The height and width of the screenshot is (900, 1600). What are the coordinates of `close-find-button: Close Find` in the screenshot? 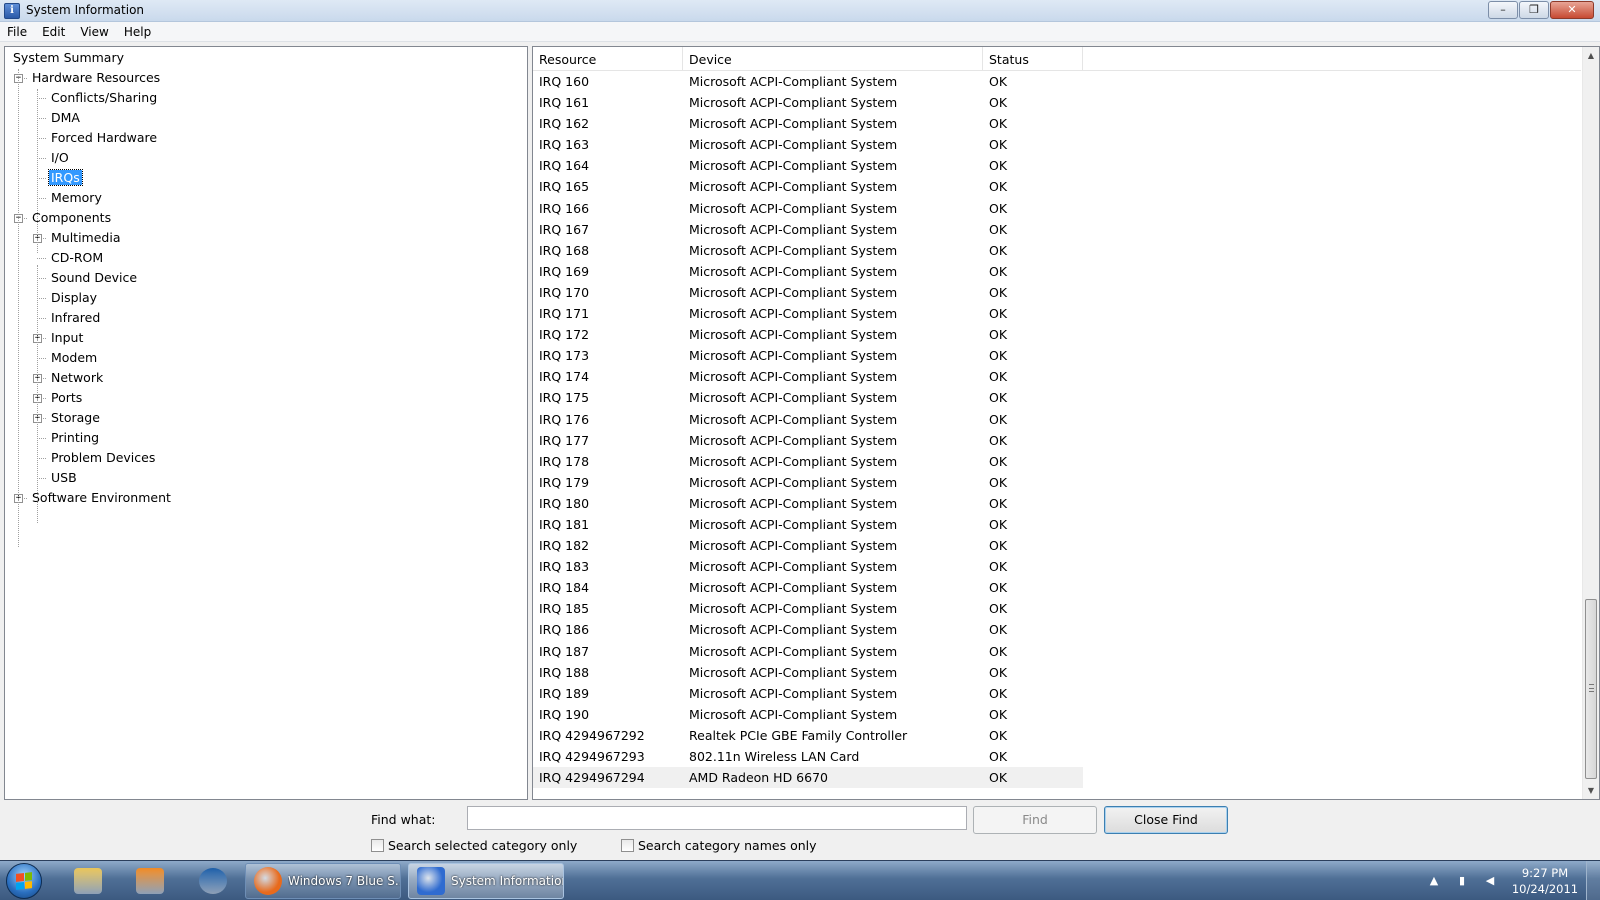 It's located at (1166, 820).